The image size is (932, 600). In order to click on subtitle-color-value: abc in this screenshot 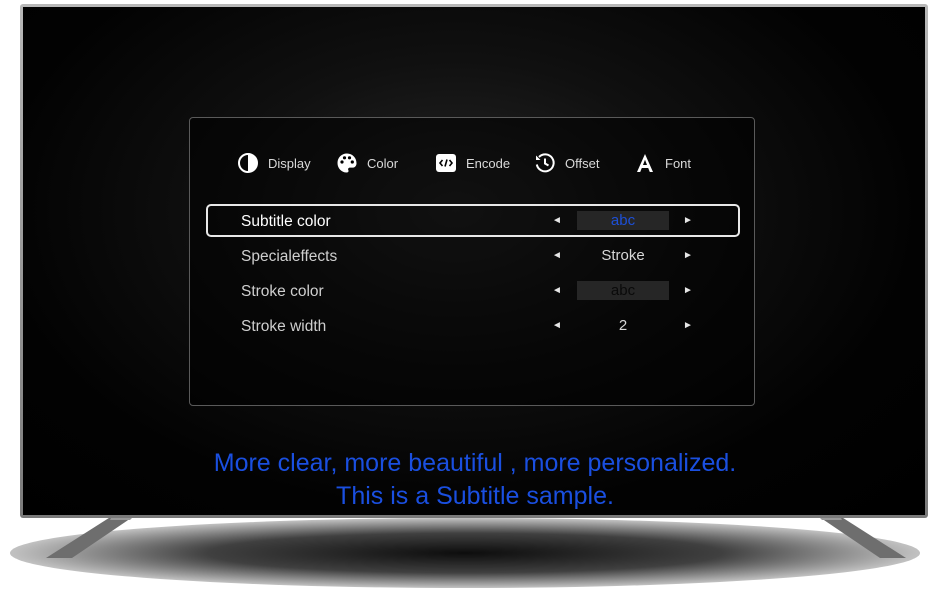, I will do `click(623, 220)`.